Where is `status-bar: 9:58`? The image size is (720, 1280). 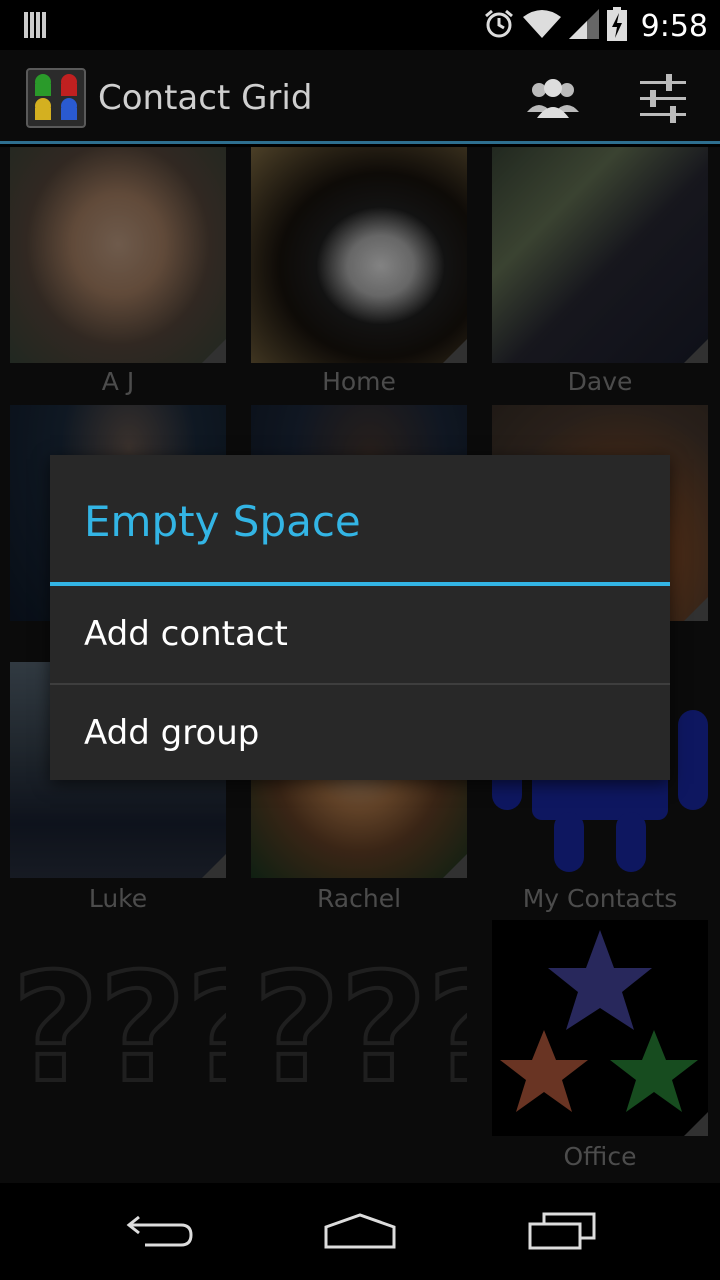 status-bar: 9:58 is located at coordinates (360, 25).